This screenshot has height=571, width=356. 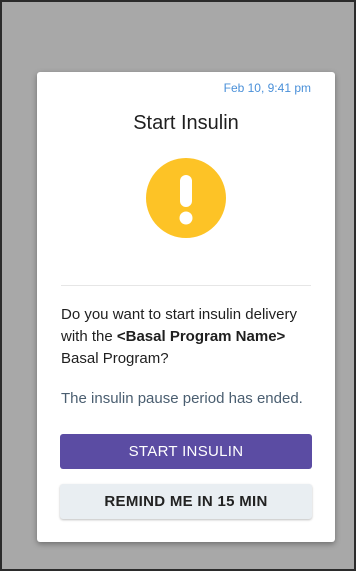 What do you see at coordinates (115, 358) in the screenshot?
I see `question-suffix: Basal Program?` at bounding box center [115, 358].